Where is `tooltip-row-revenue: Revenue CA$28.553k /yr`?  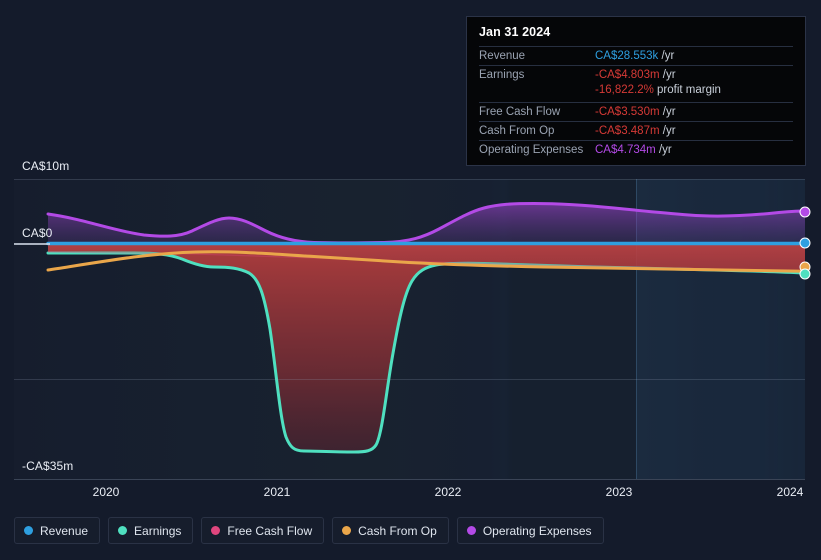 tooltip-row-revenue: Revenue CA$28.553k /yr is located at coordinates (636, 55).